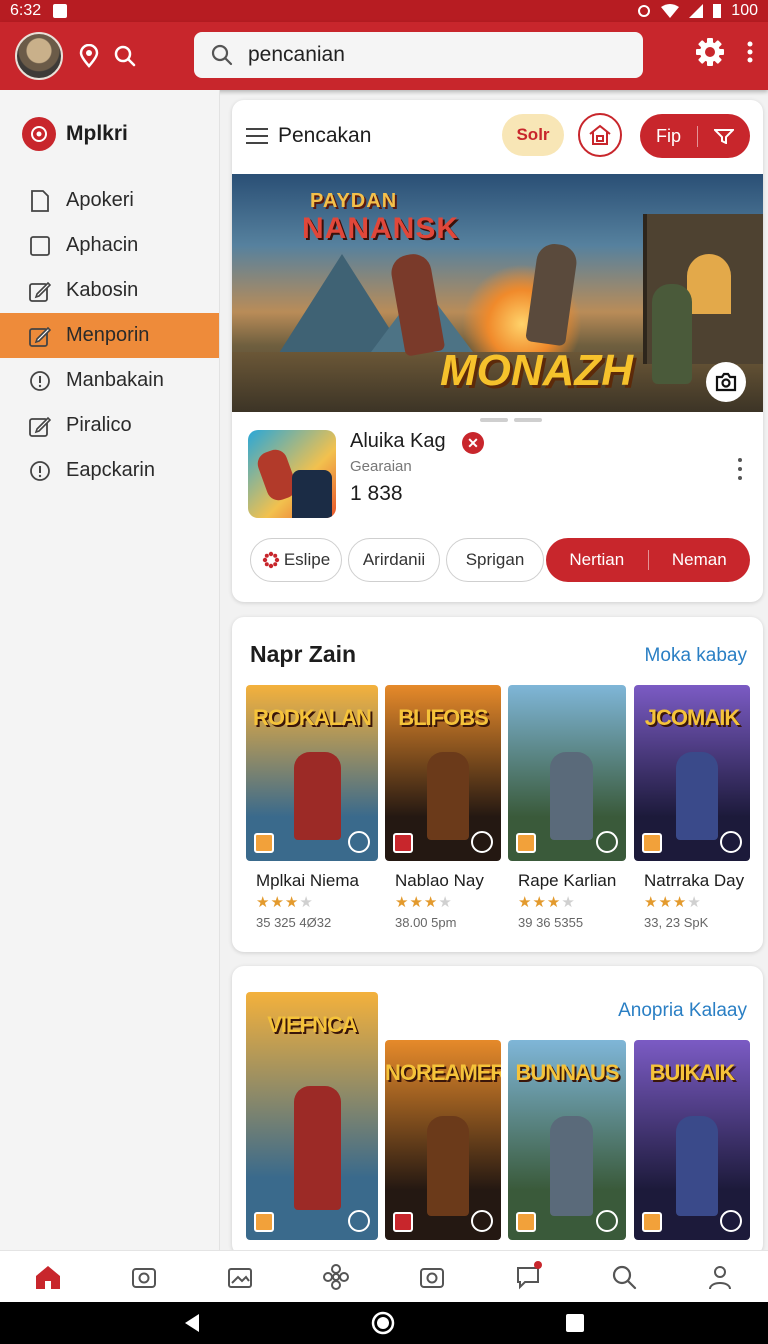 Image resolution: width=768 pixels, height=1344 pixels. I want to click on chat-icon, so click(528, 1277).